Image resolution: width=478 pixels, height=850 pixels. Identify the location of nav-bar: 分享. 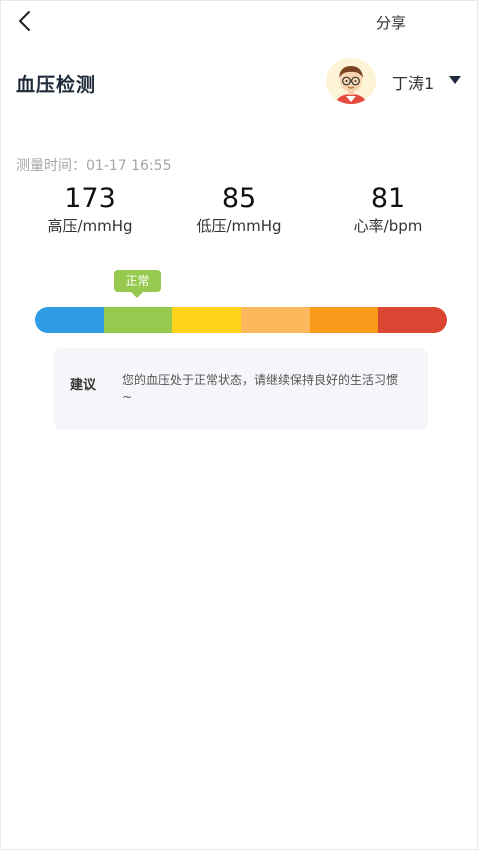
(239, 24).